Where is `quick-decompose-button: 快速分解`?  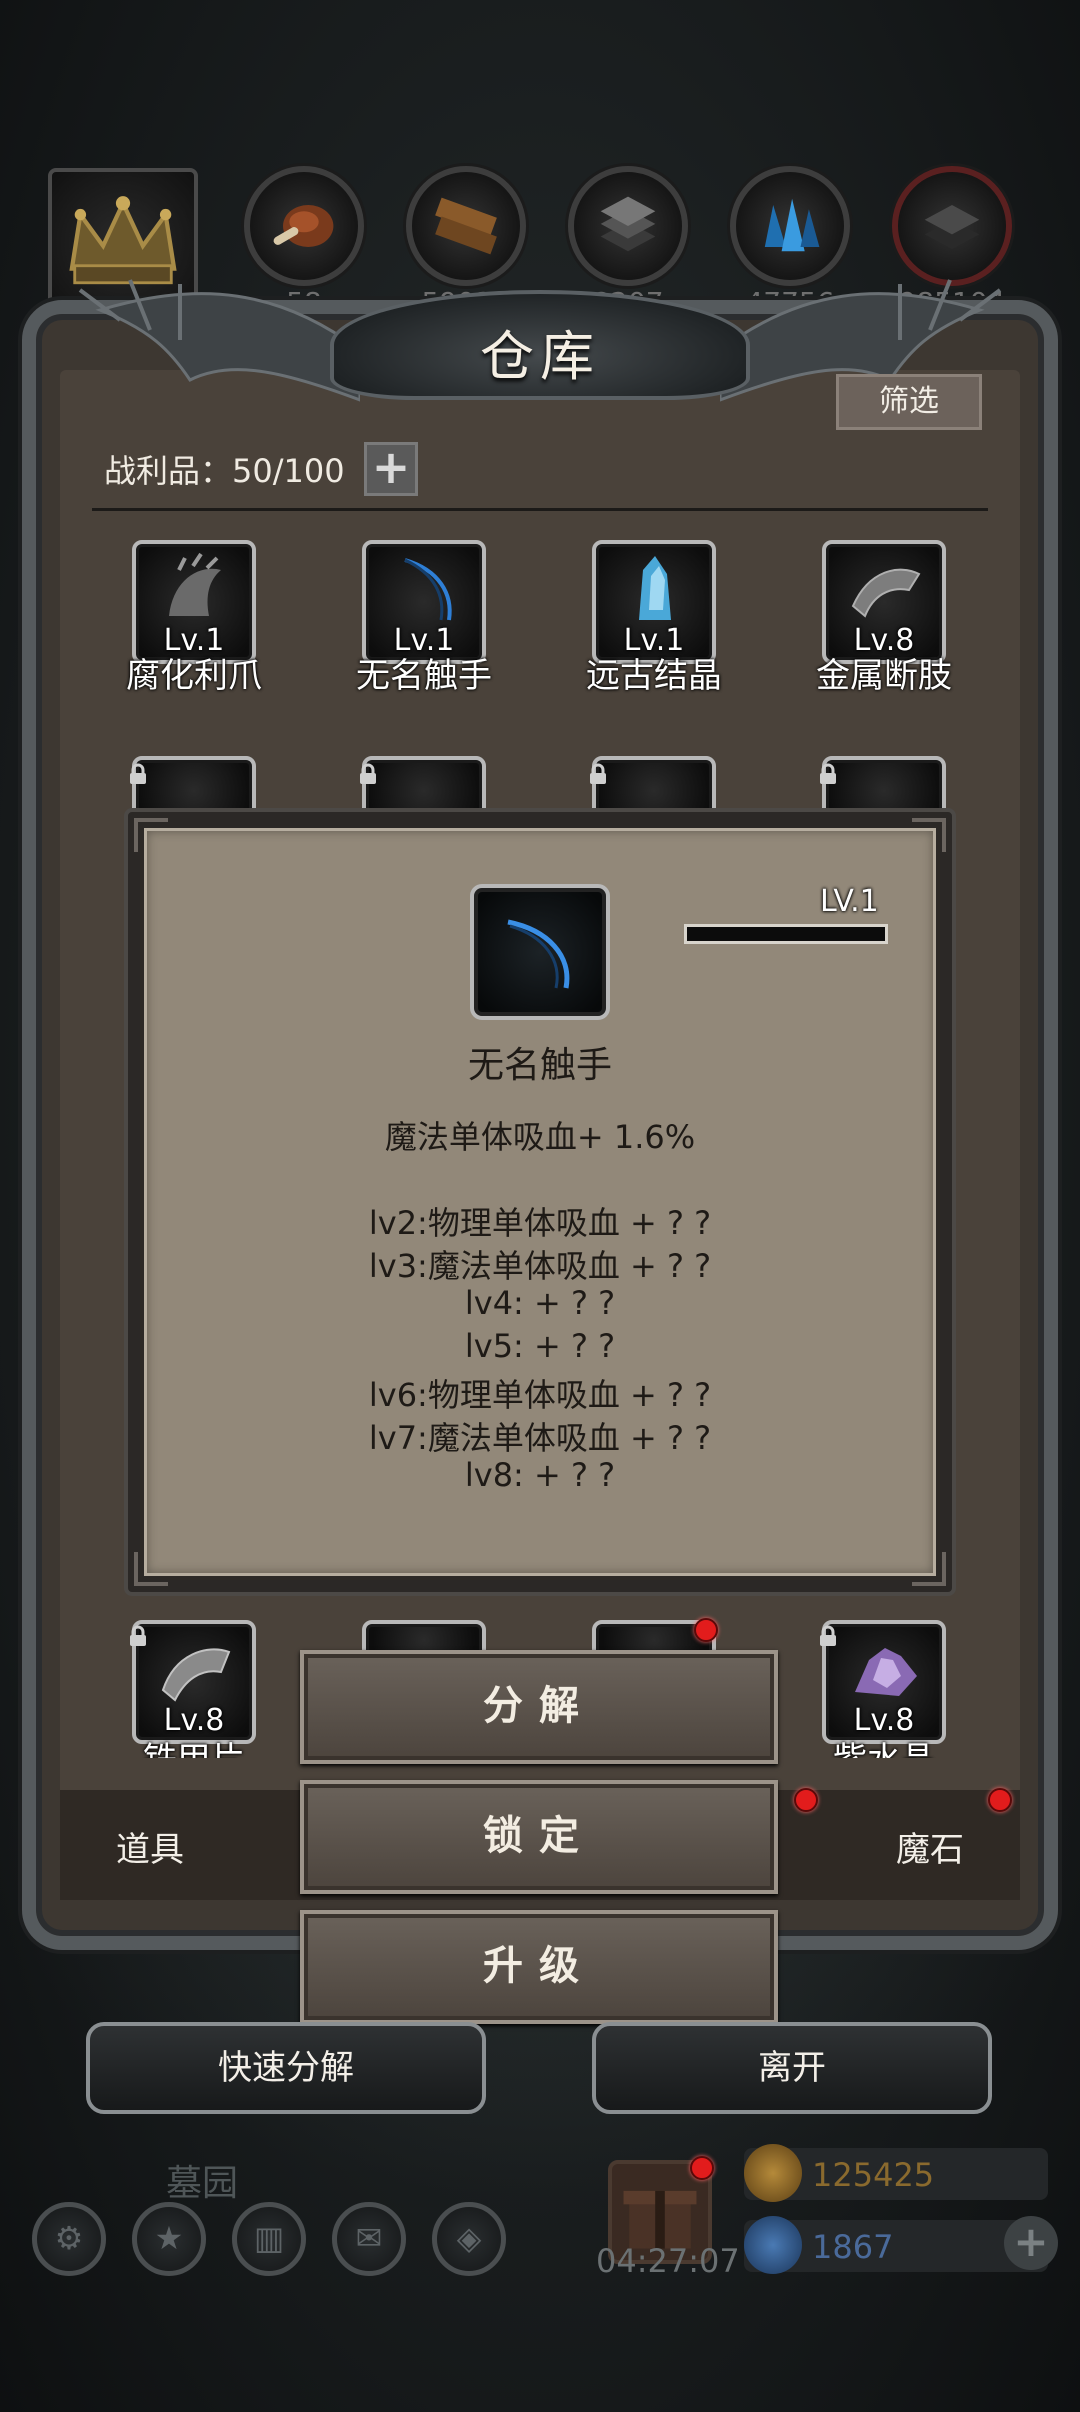
quick-decompose-button: 快速分解 is located at coordinates (286, 2068).